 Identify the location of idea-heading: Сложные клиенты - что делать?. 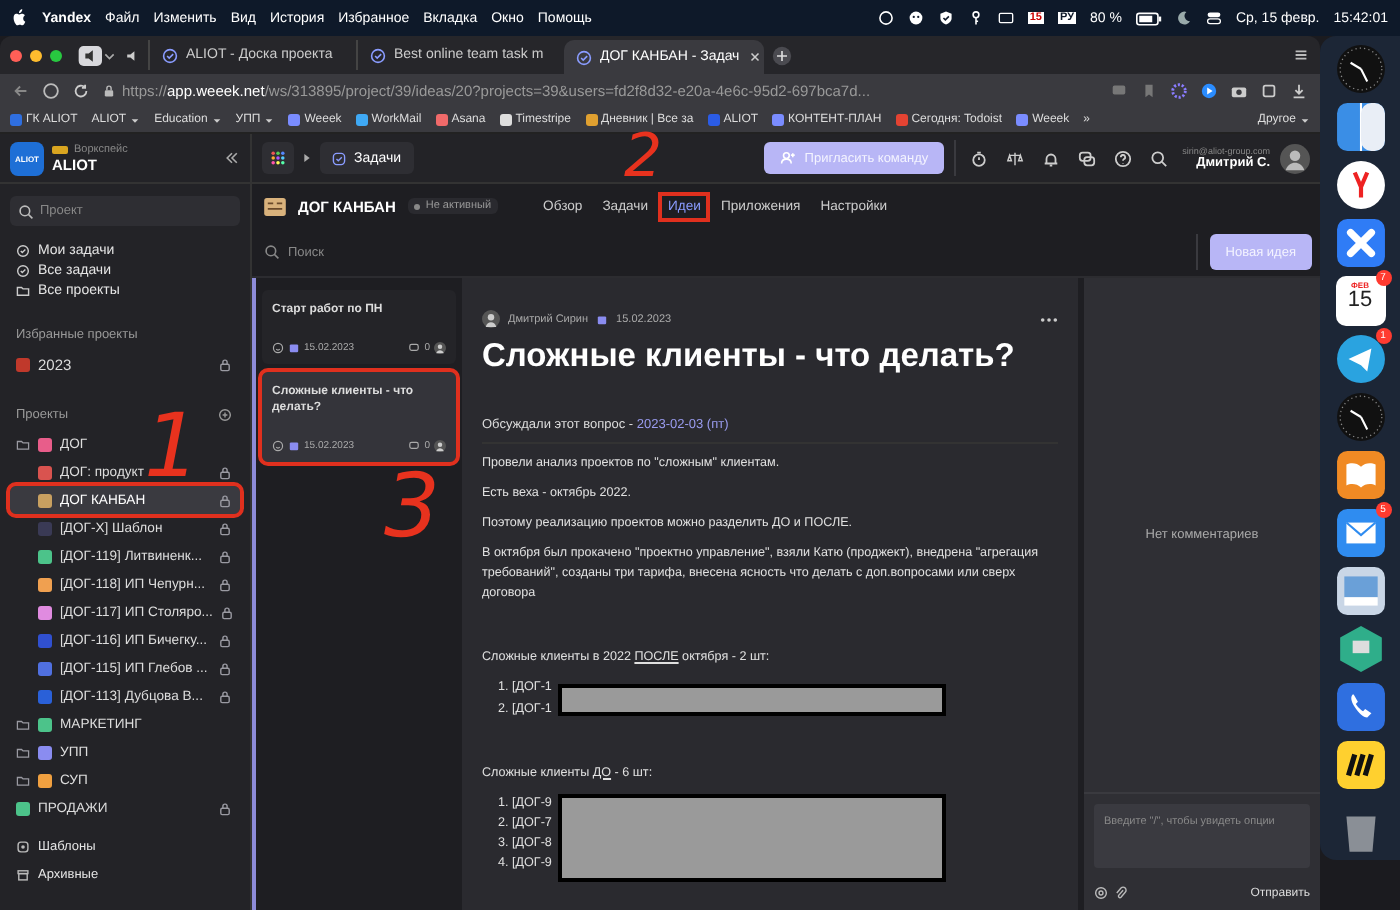
(749, 357).